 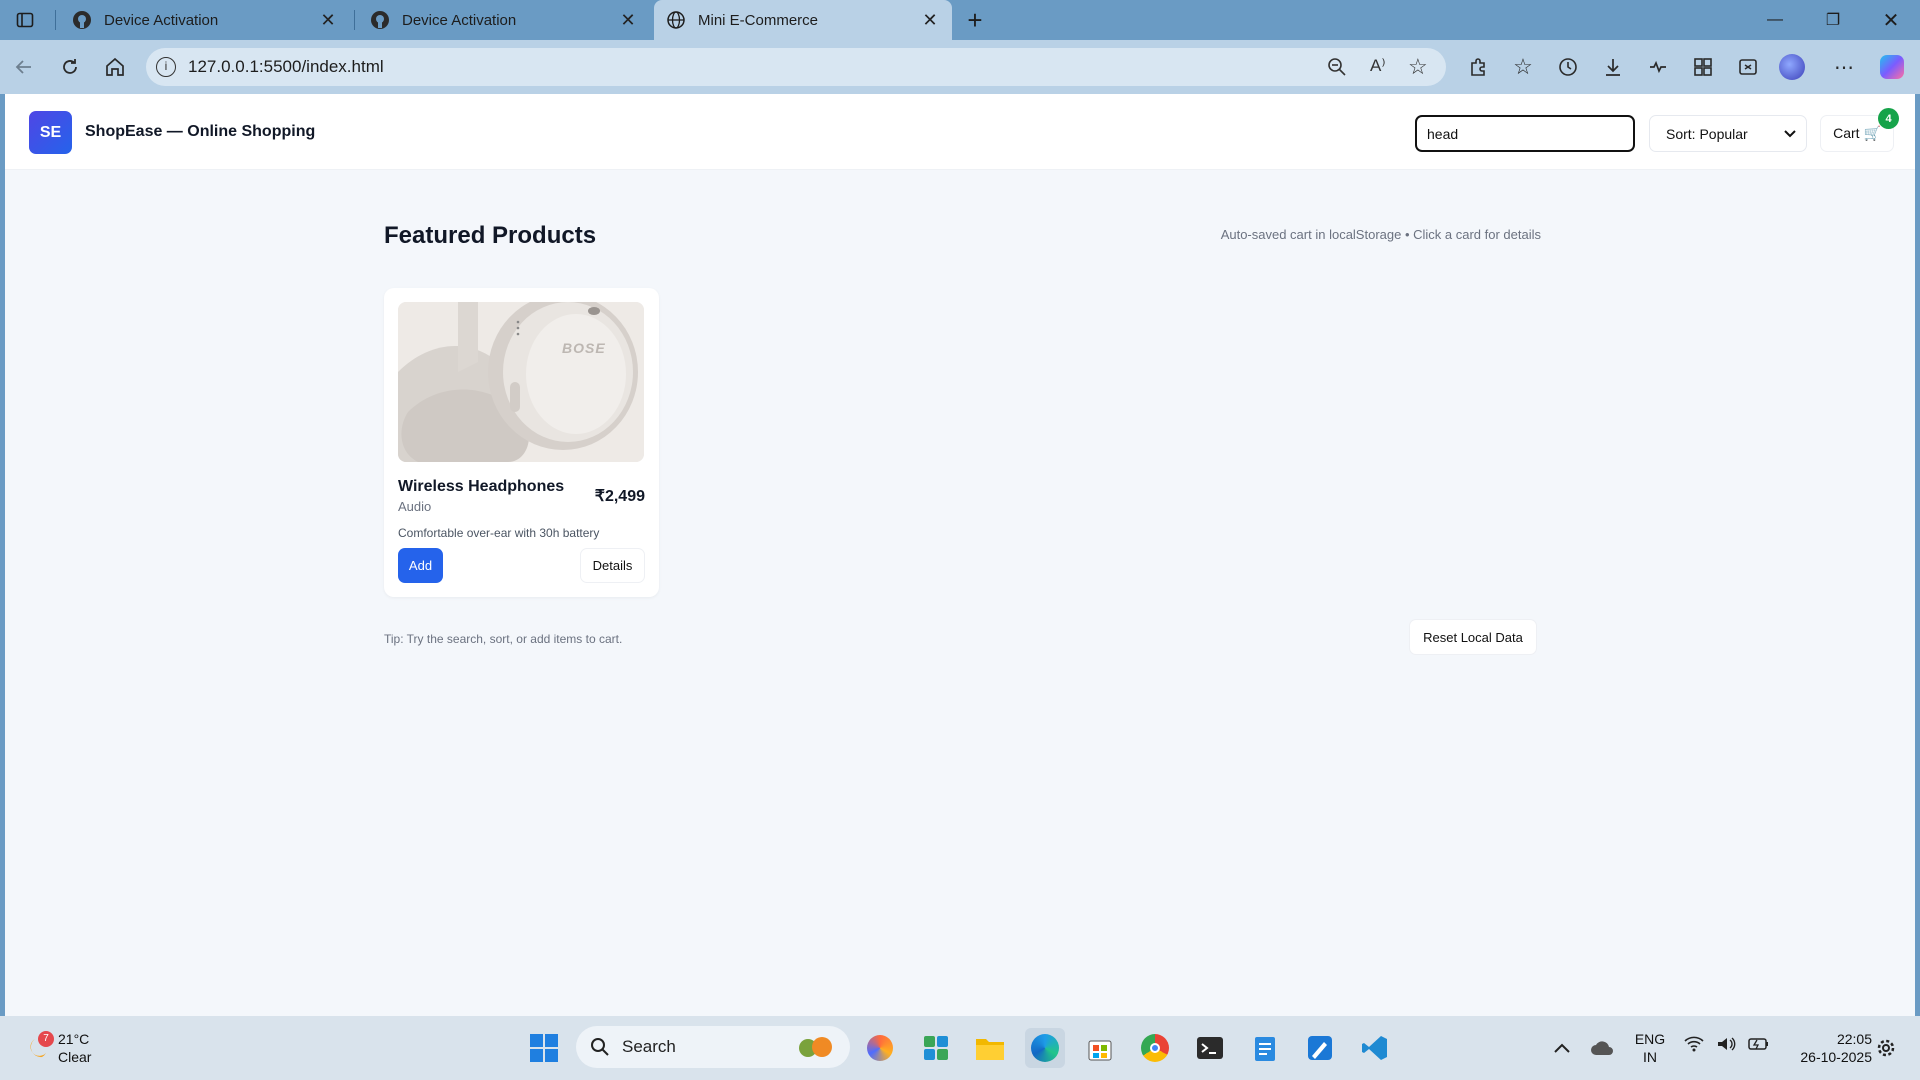 I want to click on gear-icon, so click(x=1886, y=1048).